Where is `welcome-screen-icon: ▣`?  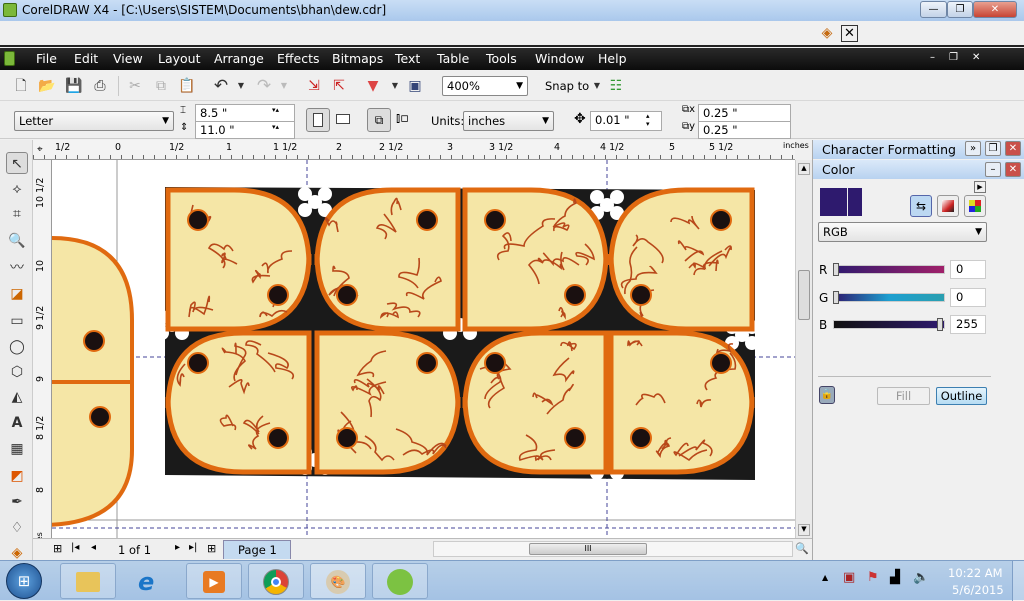 welcome-screen-icon: ▣ is located at coordinates (415, 86).